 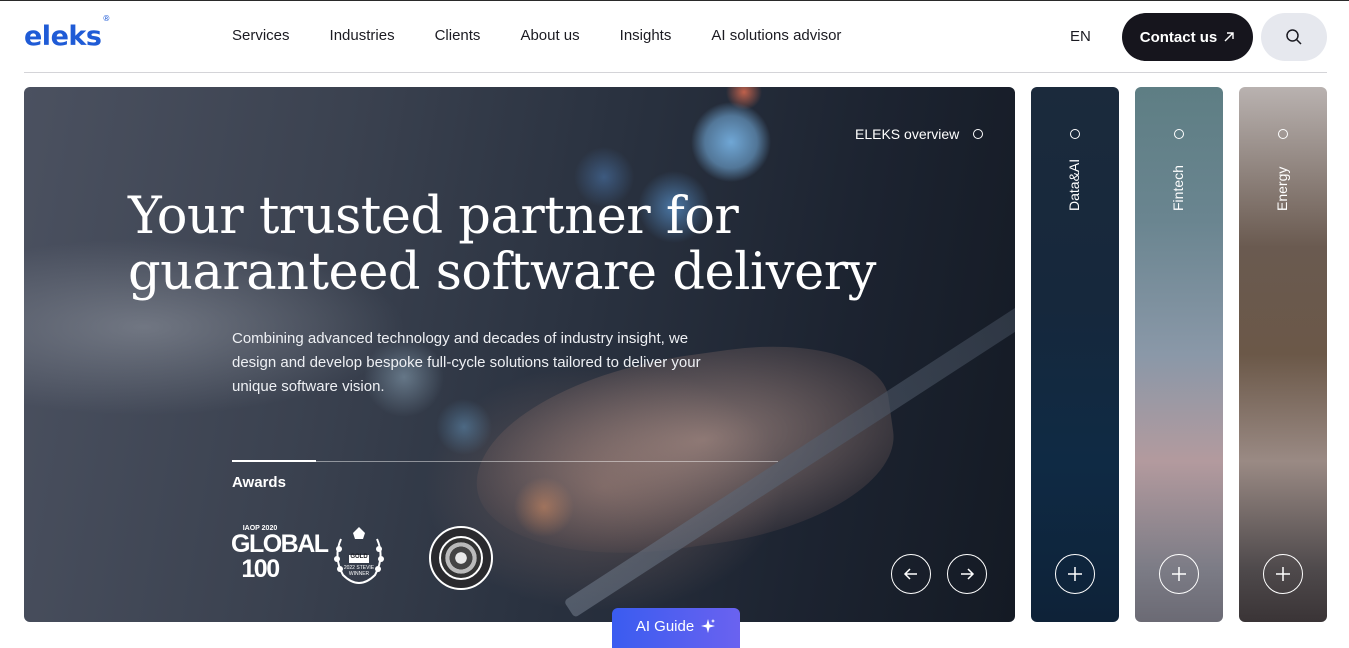 I want to click on logo-text: eleks, so click(x=63, y=36).